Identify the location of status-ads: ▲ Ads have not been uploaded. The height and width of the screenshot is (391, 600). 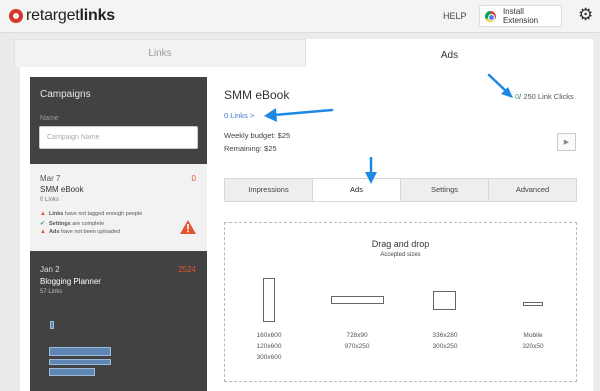
(80, 232).